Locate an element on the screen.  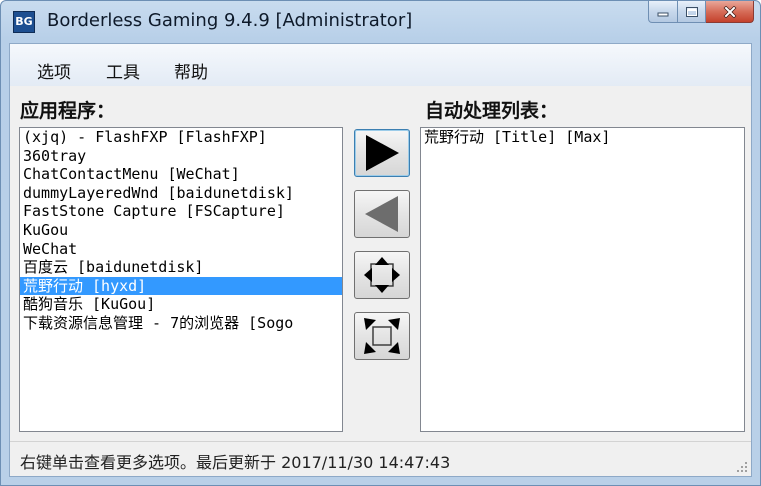
close-button is located at coordinates (730, 12).